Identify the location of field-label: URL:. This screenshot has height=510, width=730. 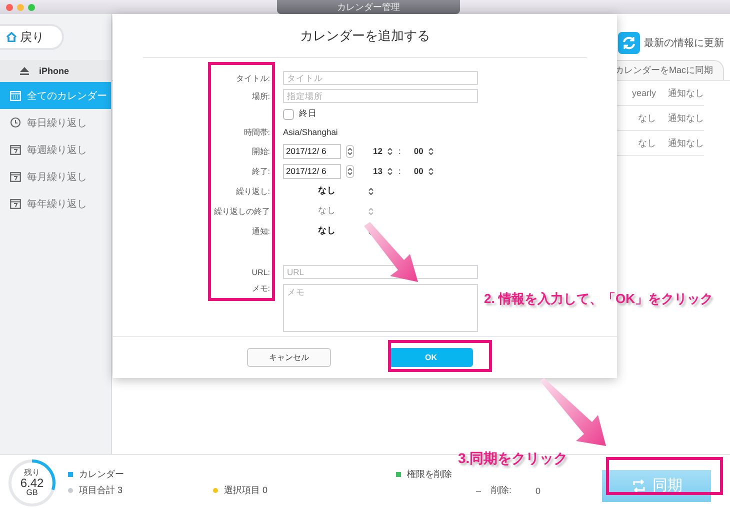
(261, 272).